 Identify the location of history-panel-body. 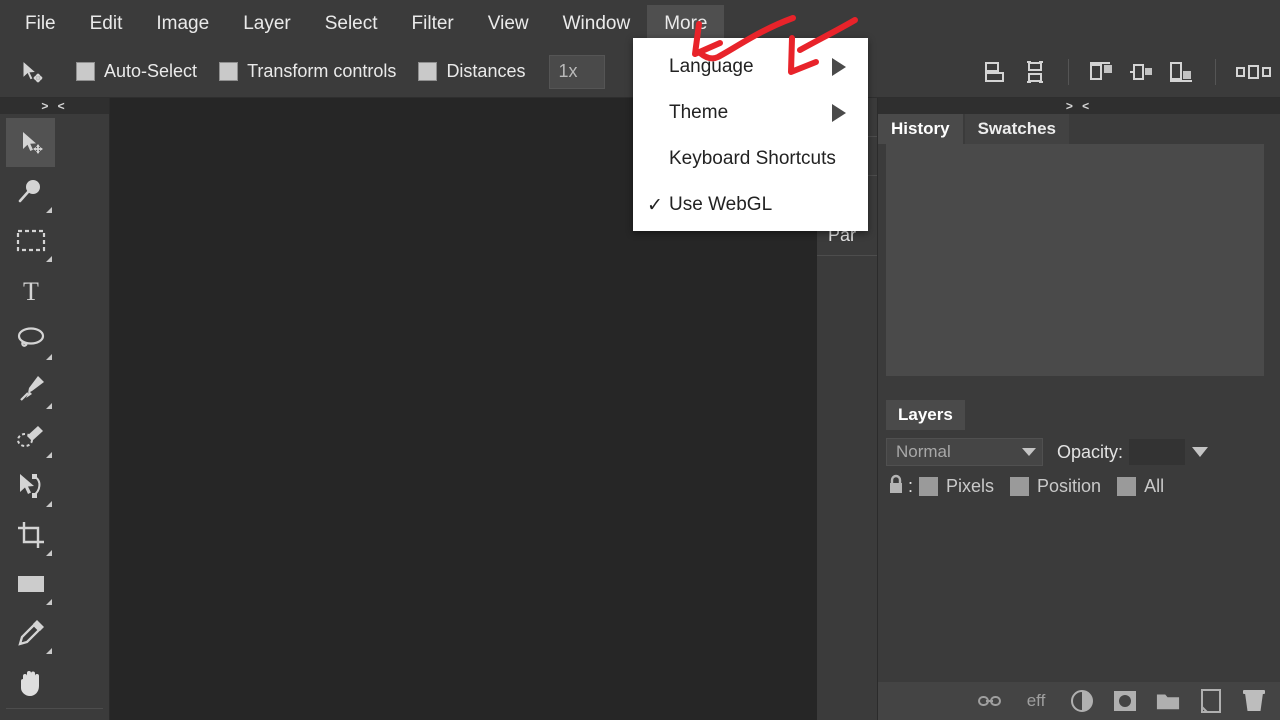
(1075, 260).